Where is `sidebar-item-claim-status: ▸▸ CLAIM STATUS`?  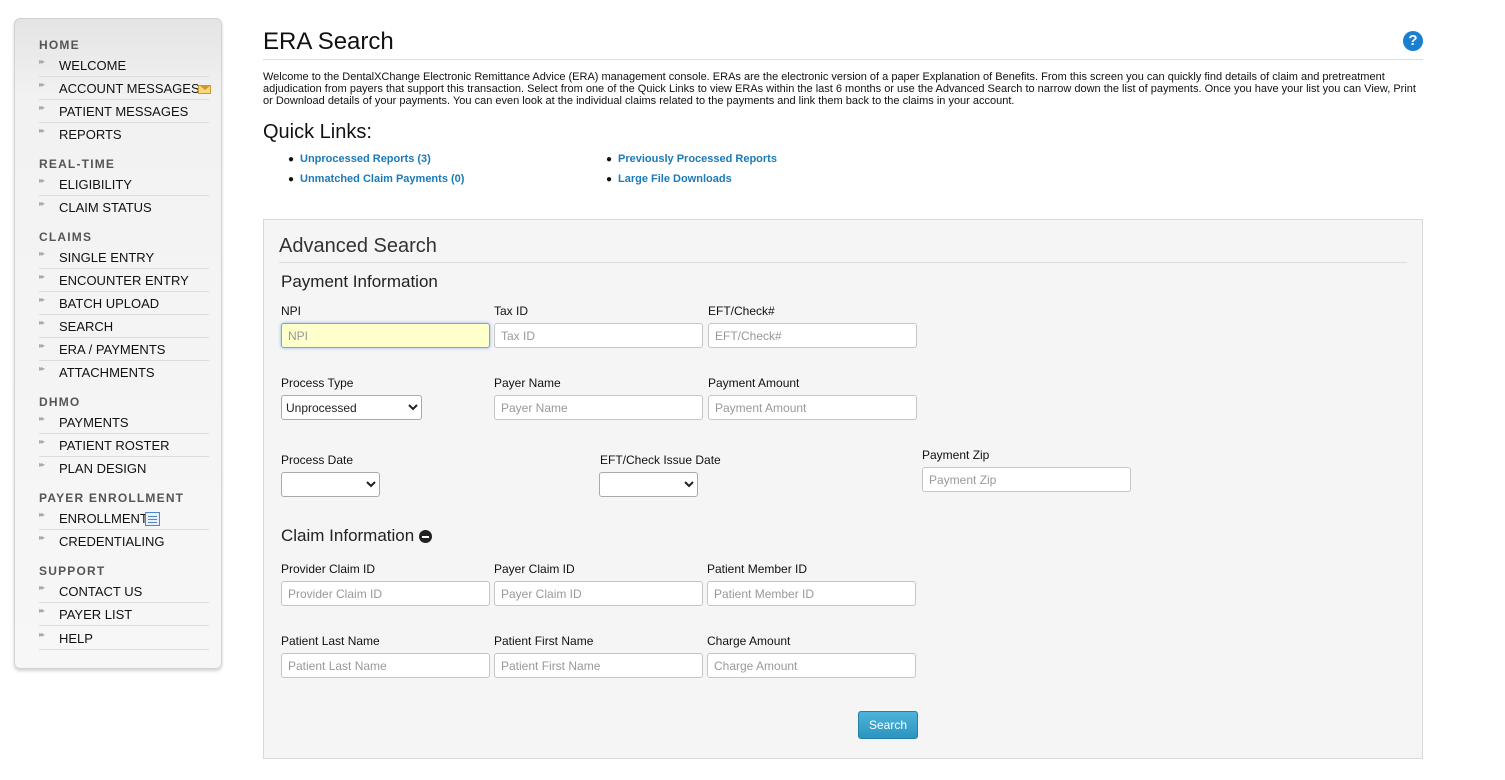
sidebar-item-claim-status: ▸▸ CLAIM STATUS is located at coordinates (124, 207).